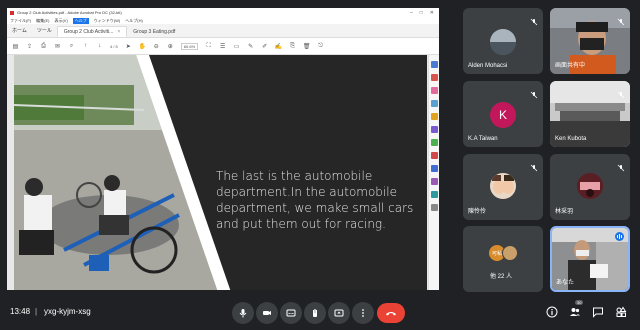 This screenshot has height=330, width=640. What do you see at coordinates (570, 66) in the screenshot?
I see `participant-name: 画面共有中` at bounding box center [570, 66].